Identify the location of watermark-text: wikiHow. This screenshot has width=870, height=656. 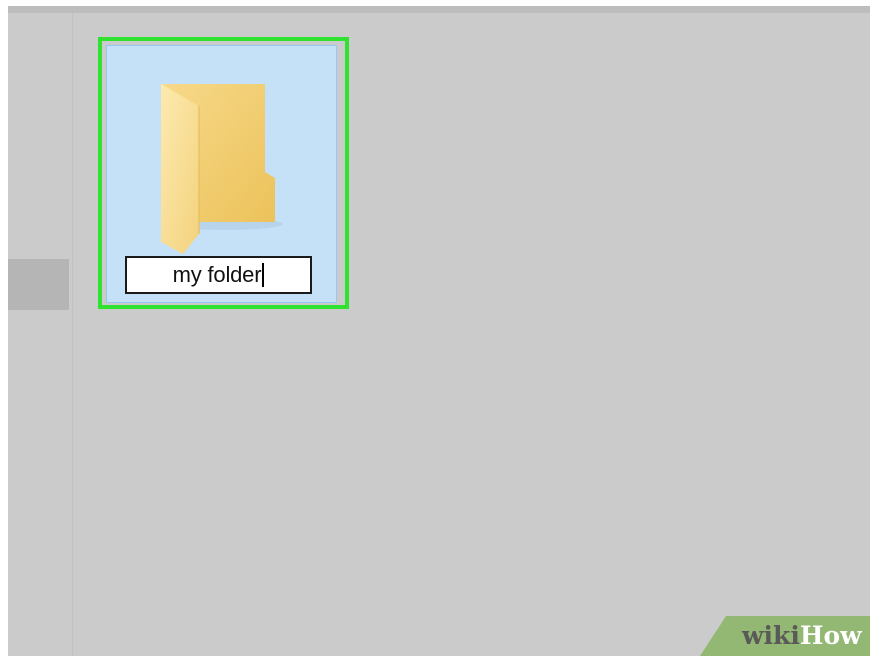
(802, 635).